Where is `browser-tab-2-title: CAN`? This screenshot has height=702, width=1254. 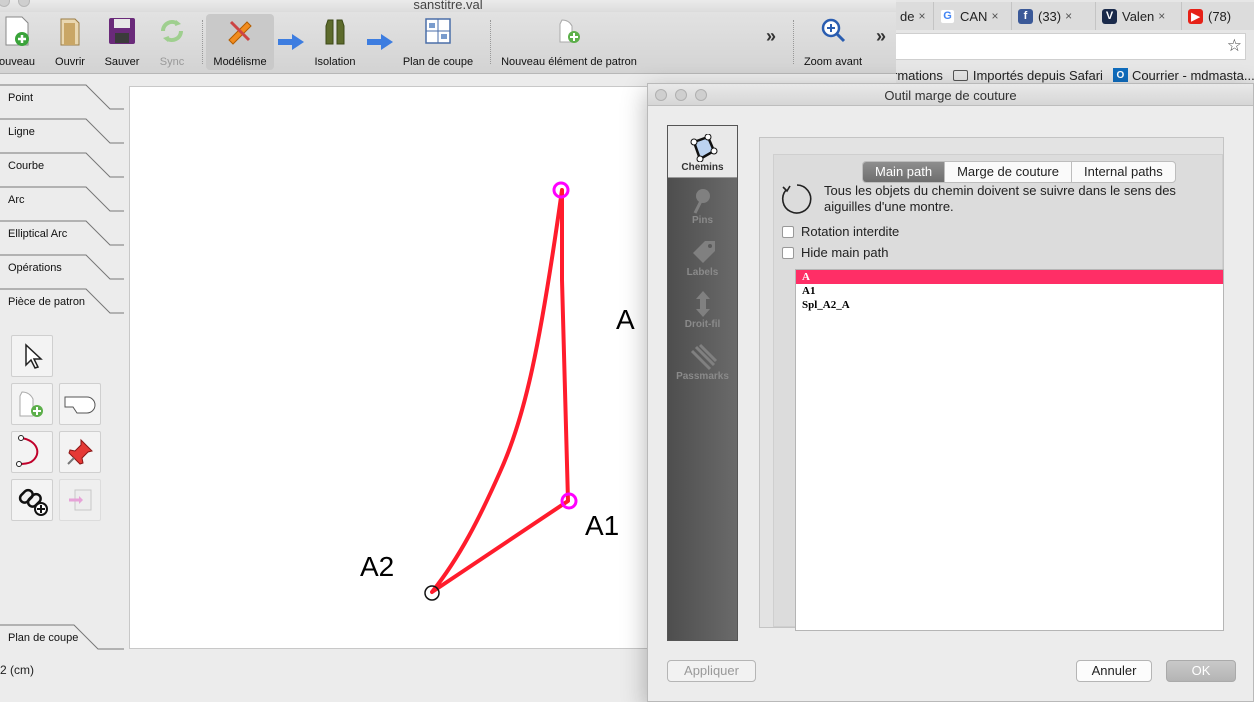 browser-tab-2-title: CAN is located at coordinates (974, 16).